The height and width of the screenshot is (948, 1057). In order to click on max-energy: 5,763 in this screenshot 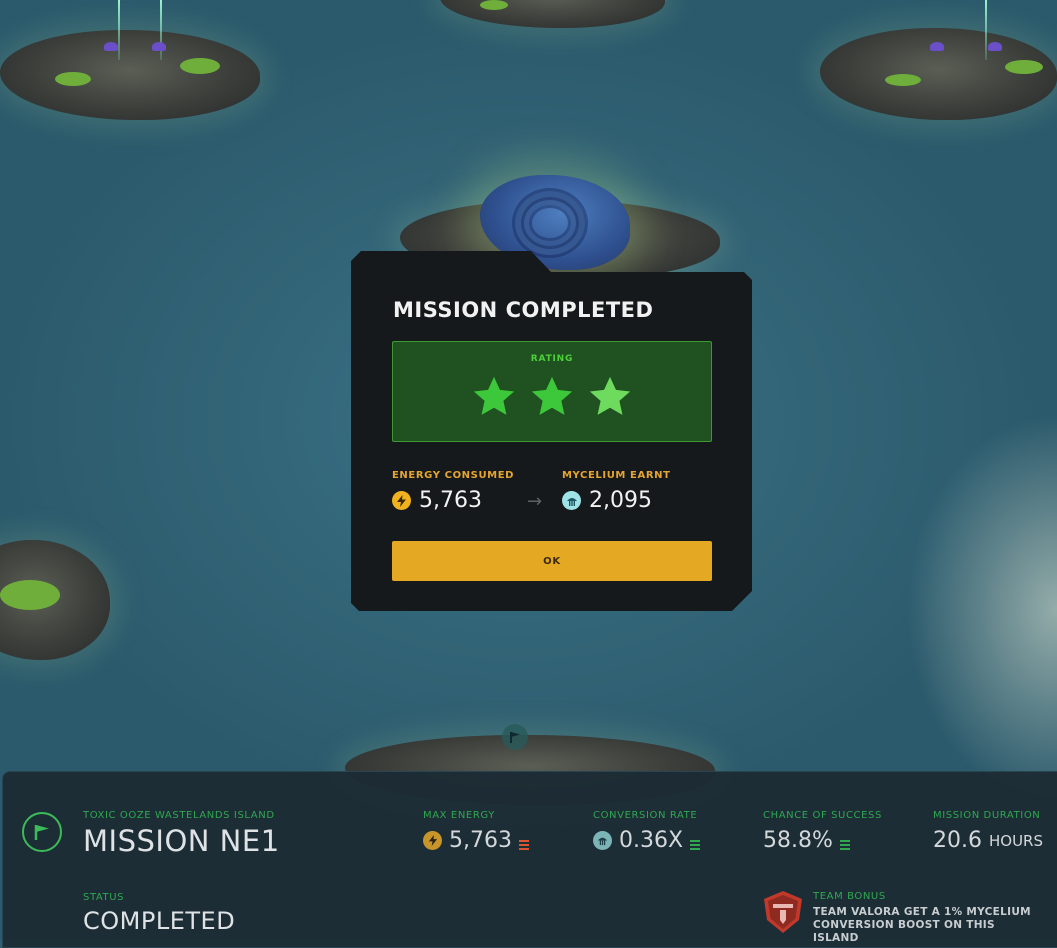, I will do `click(476, 840)`.